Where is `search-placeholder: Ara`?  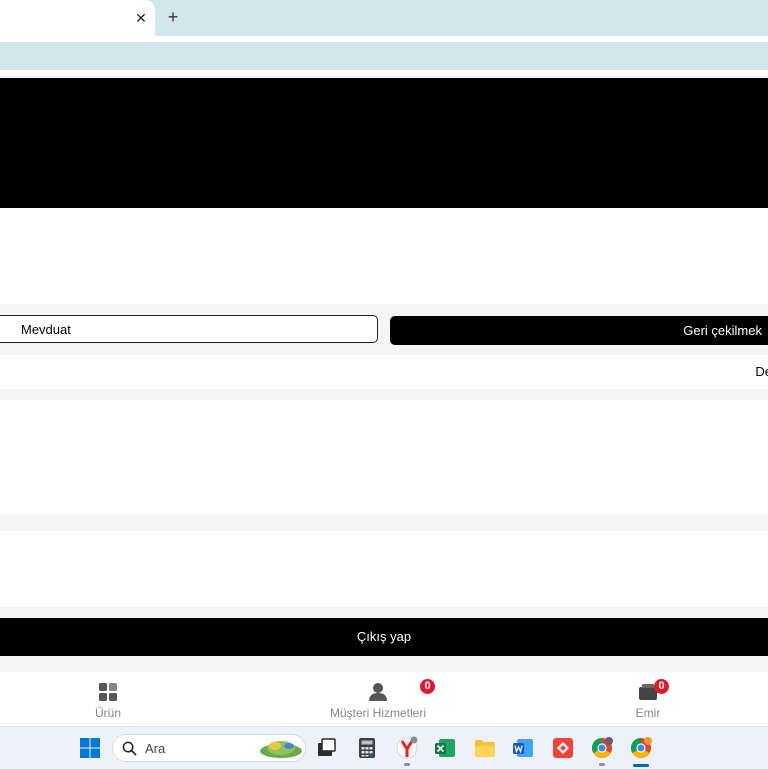 search-placeholder: Ara is located at coordinates (155, 748).